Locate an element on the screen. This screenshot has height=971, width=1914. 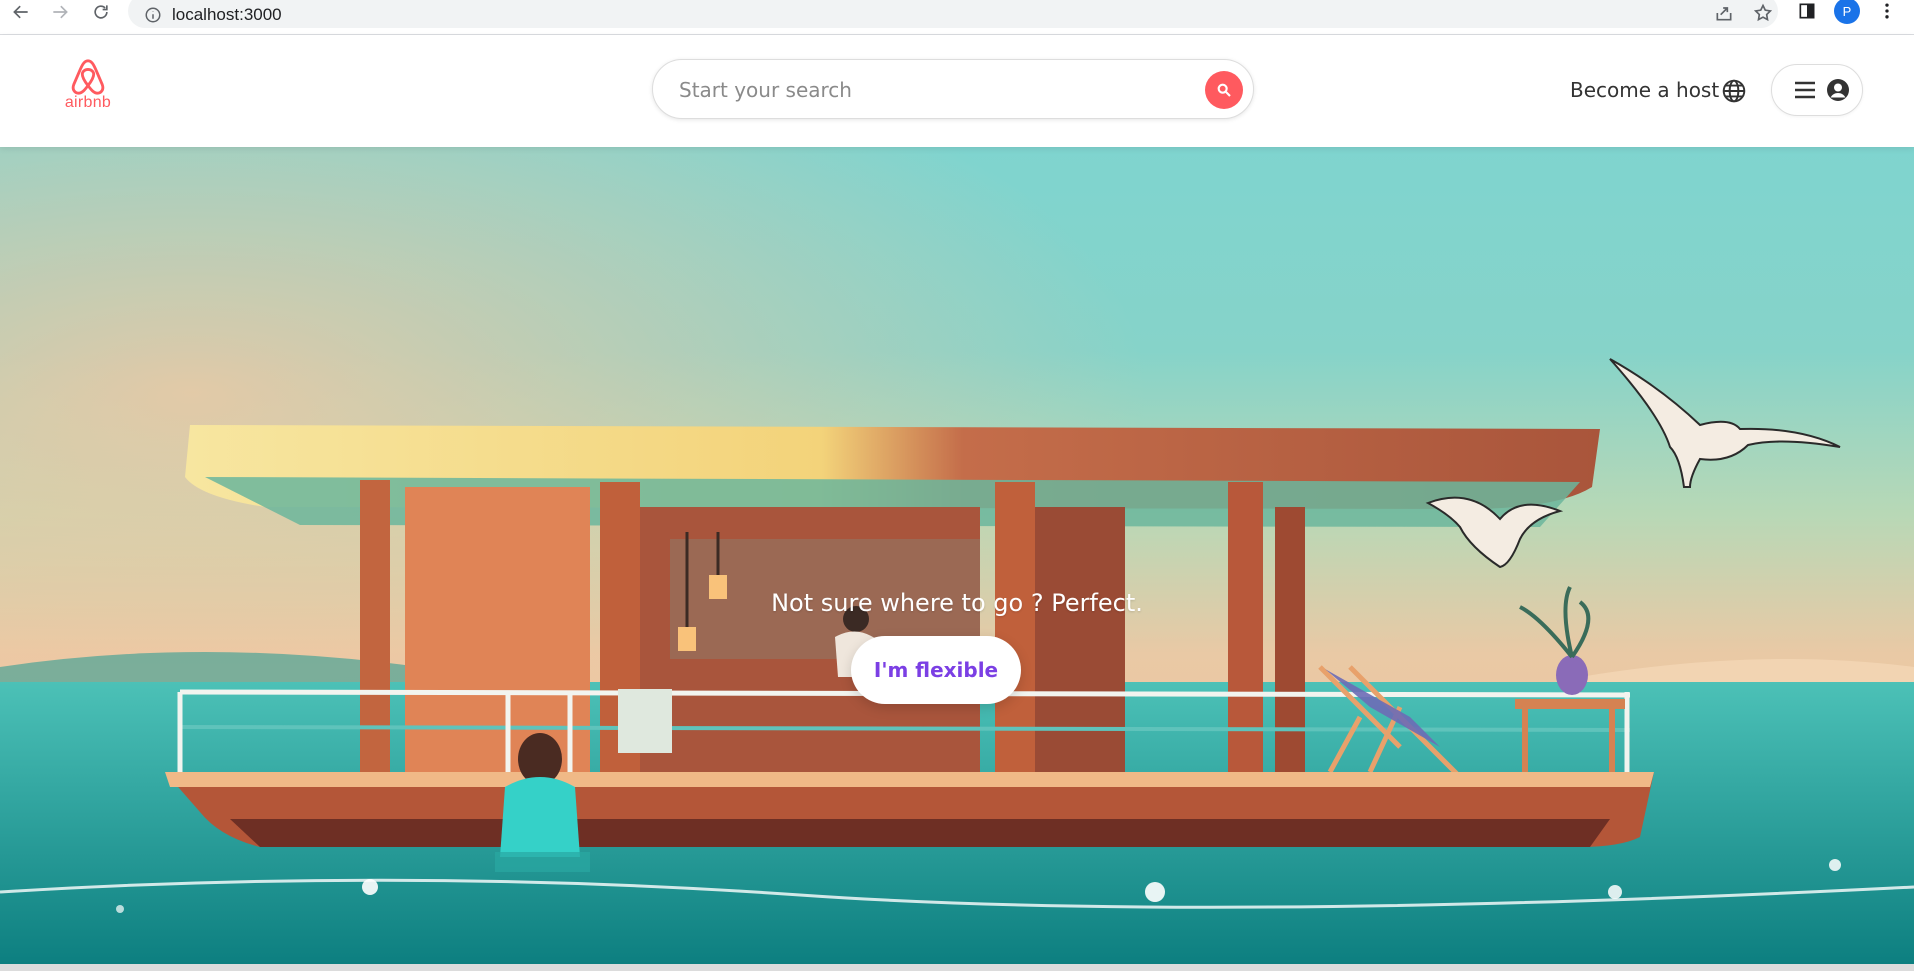
reload-icon is located at coordinates (101, 12).